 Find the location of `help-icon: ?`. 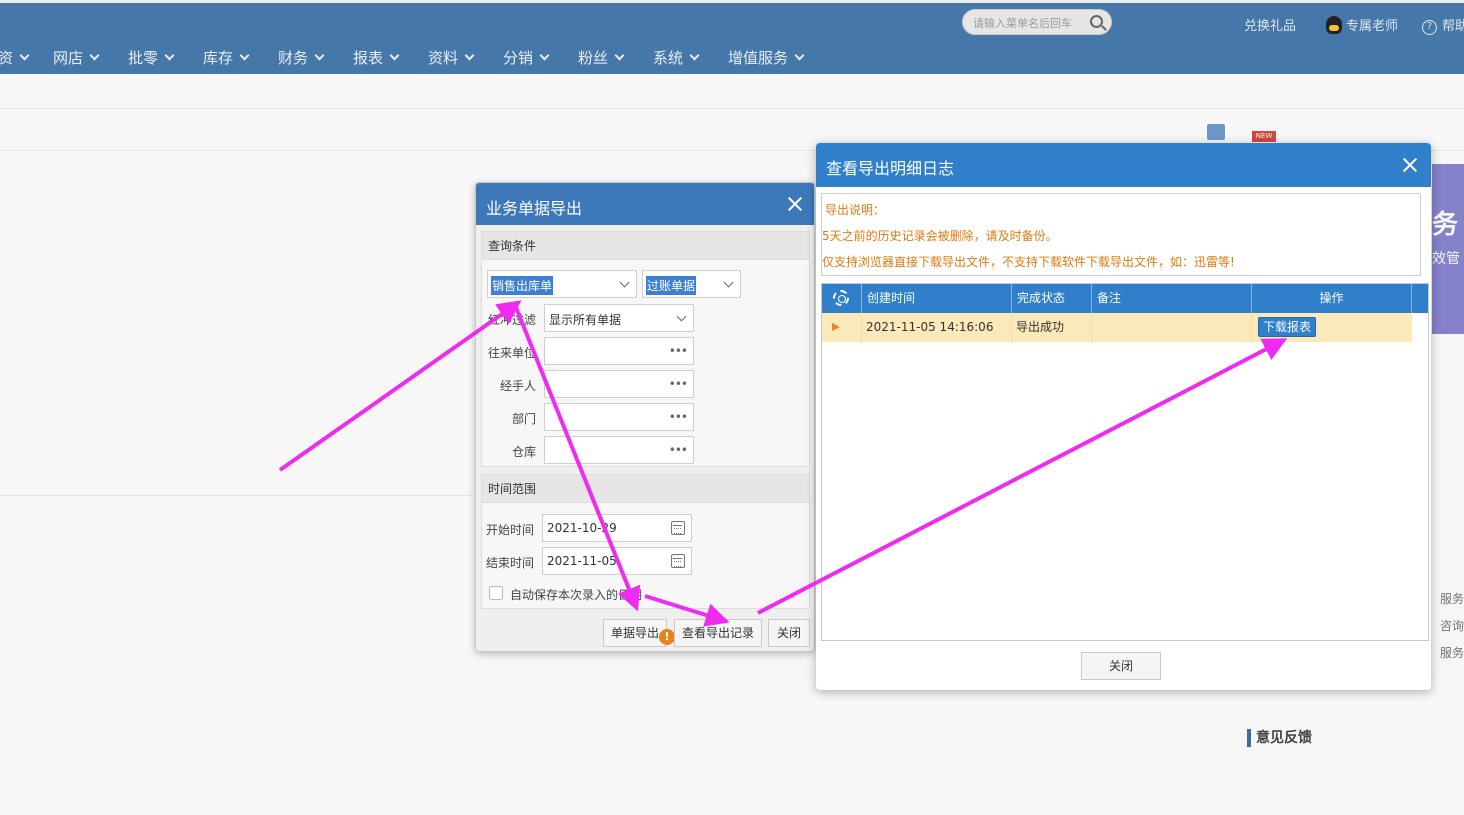

help-icon: ? is located at coordinates (1429, 27).